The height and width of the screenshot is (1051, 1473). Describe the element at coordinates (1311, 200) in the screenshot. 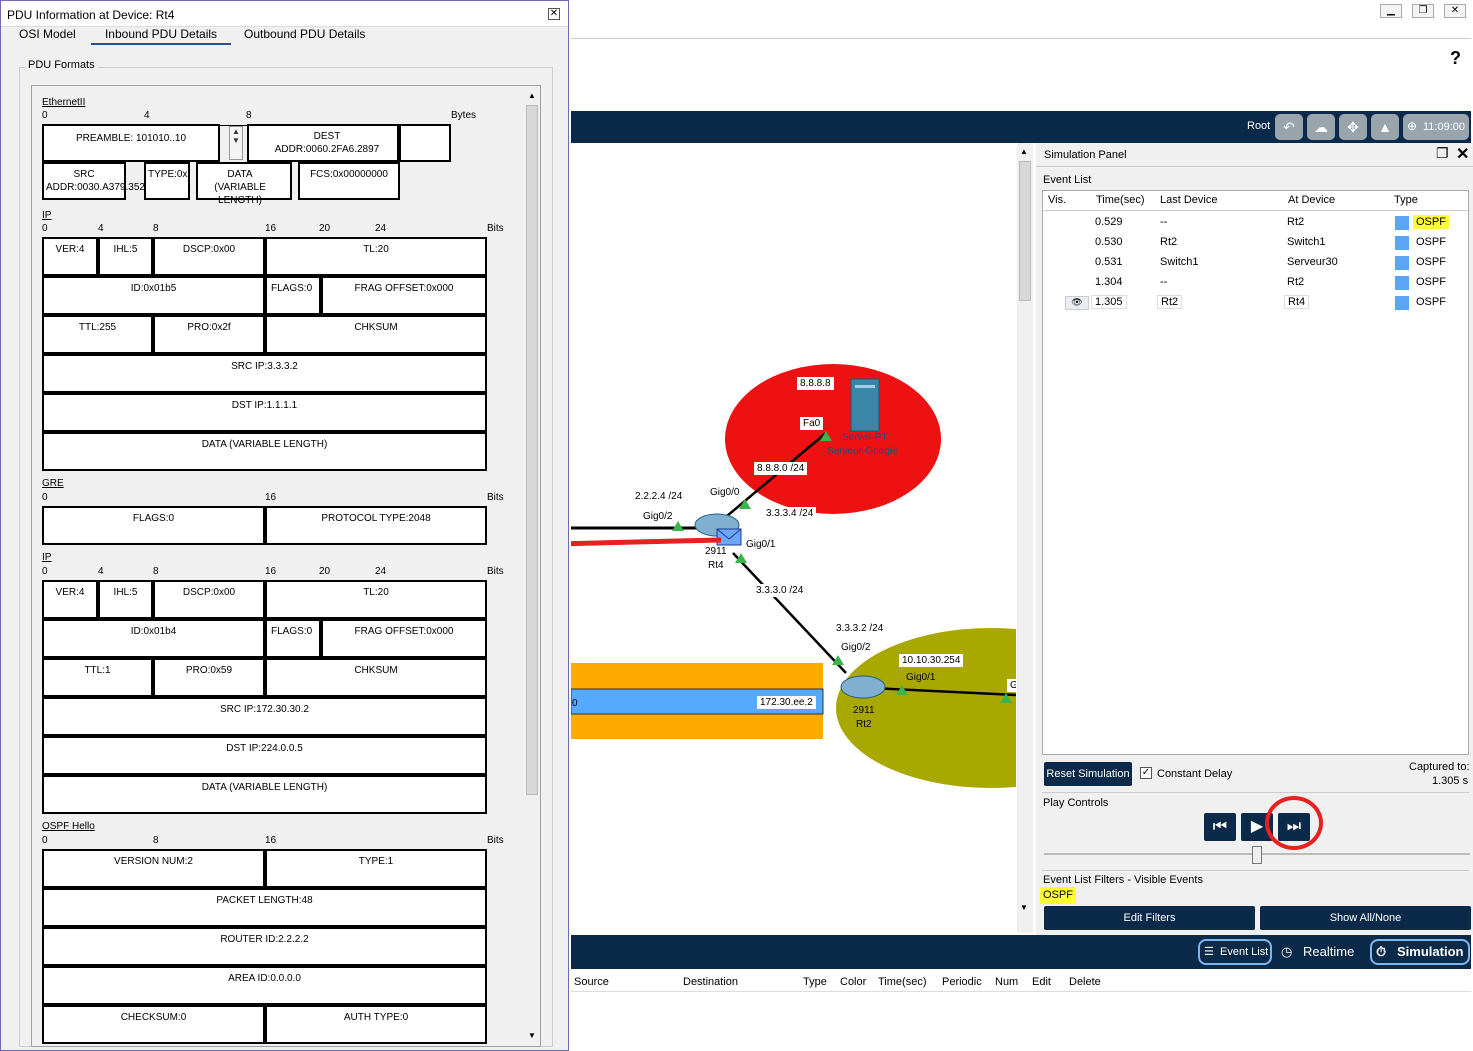

I see `col-at-device: At Device` at that location.